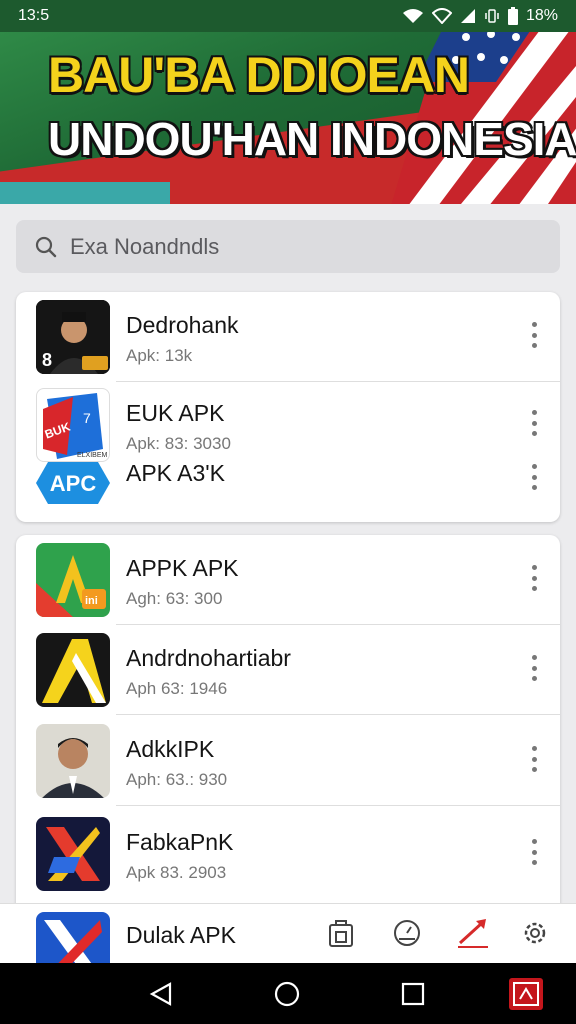 The width and height of the screenshot is (576, 1024). What do you see at coordinates (73, 670) in the screenshot?
I see `black-yellow-a-icon` at bounding box center [73, 670].